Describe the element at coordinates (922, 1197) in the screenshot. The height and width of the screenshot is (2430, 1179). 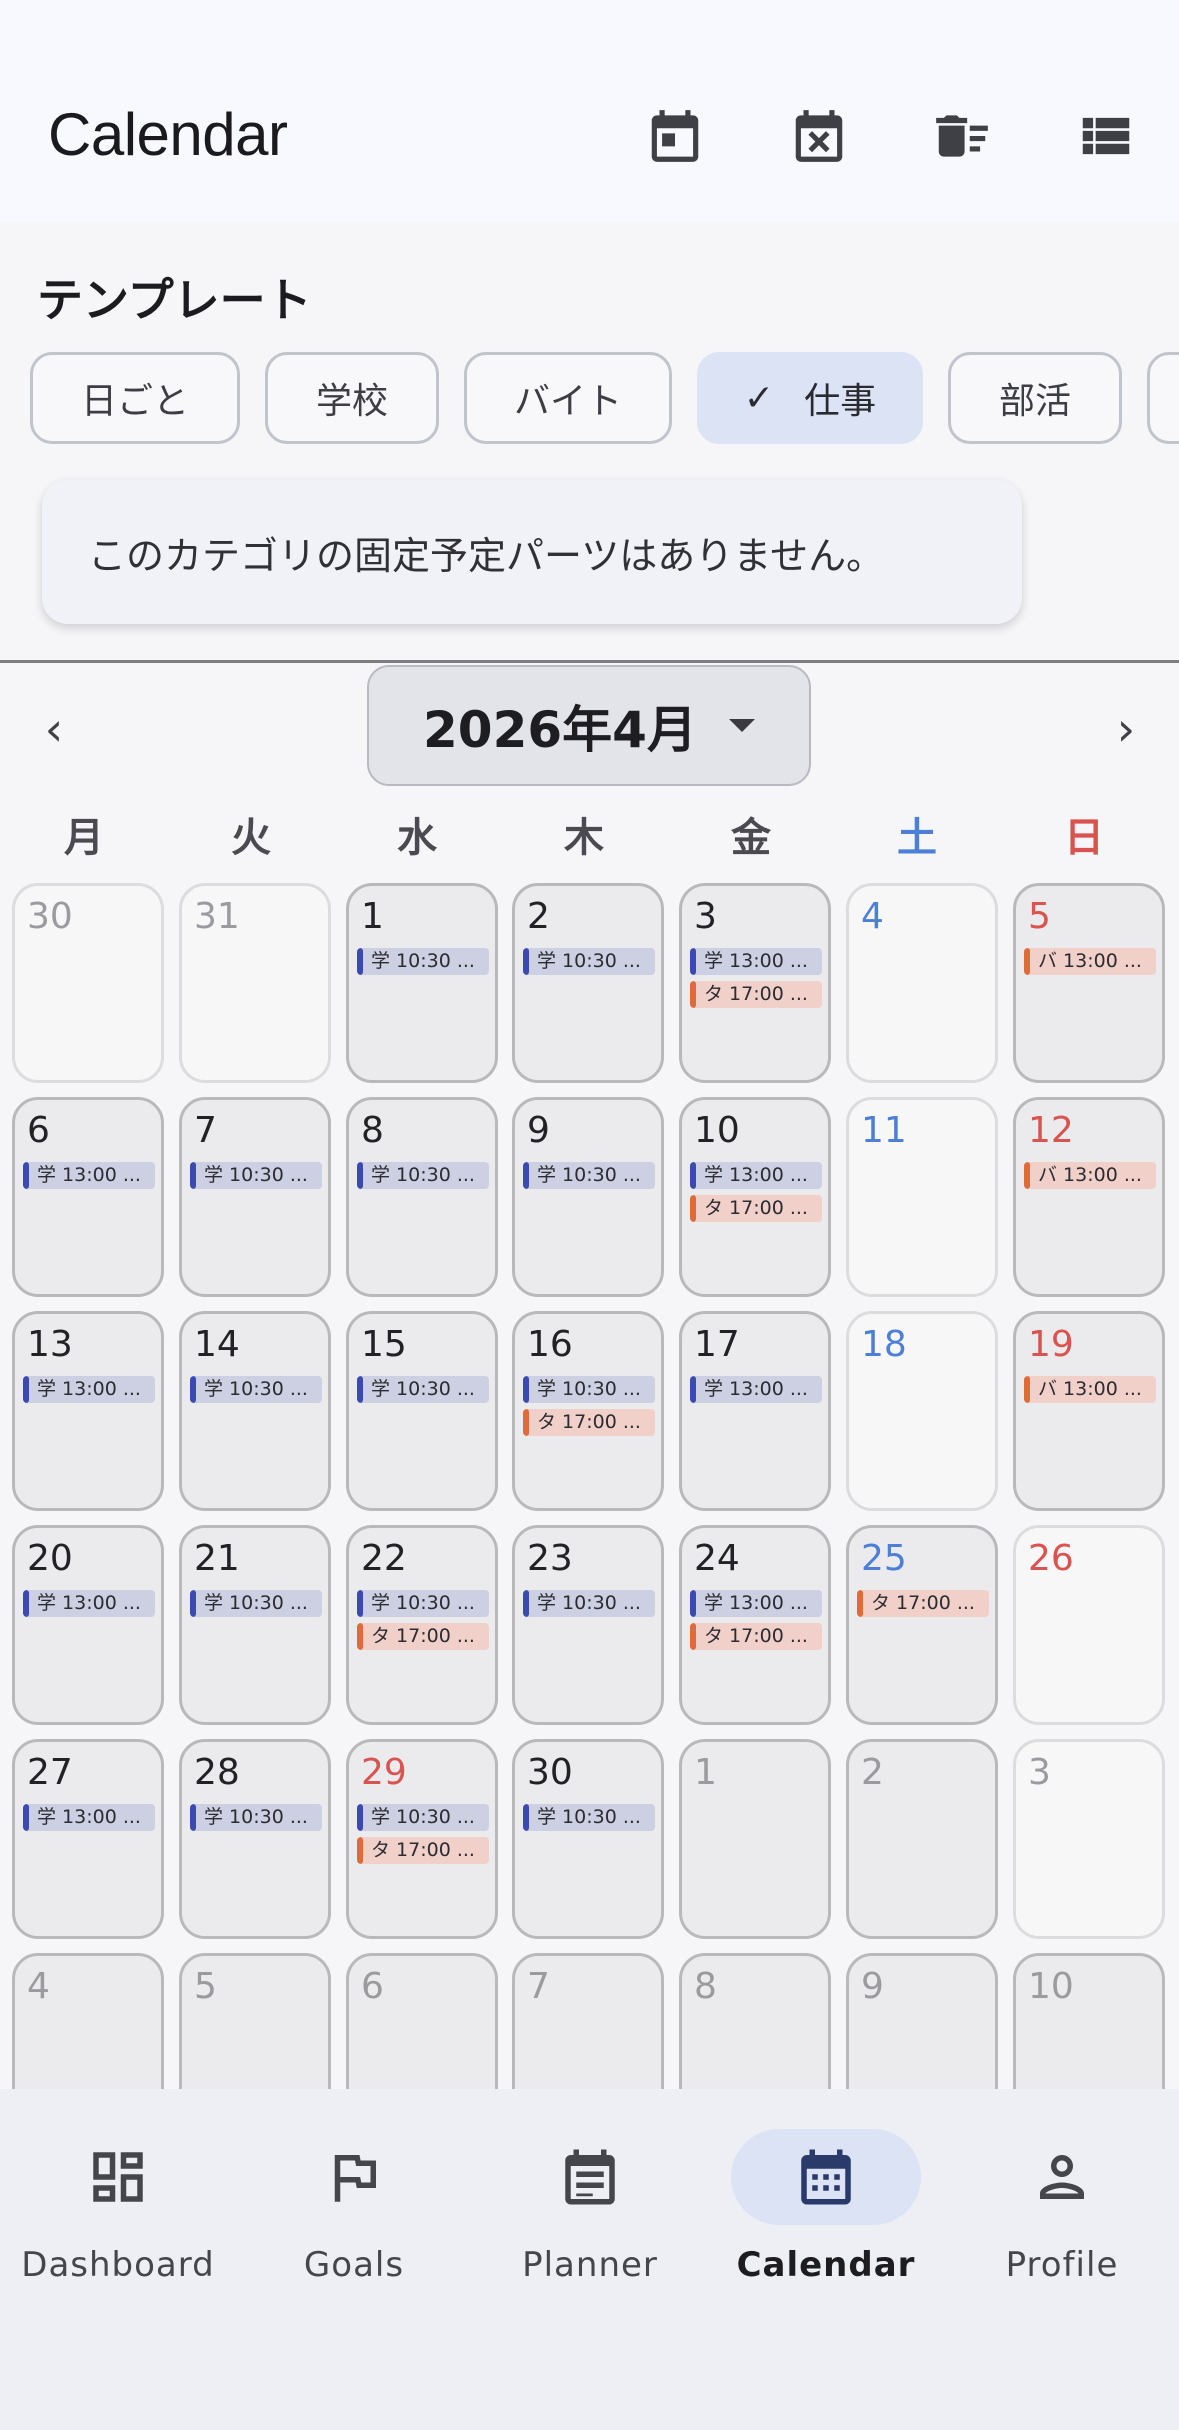
I see `day-cell: 11` at that location.